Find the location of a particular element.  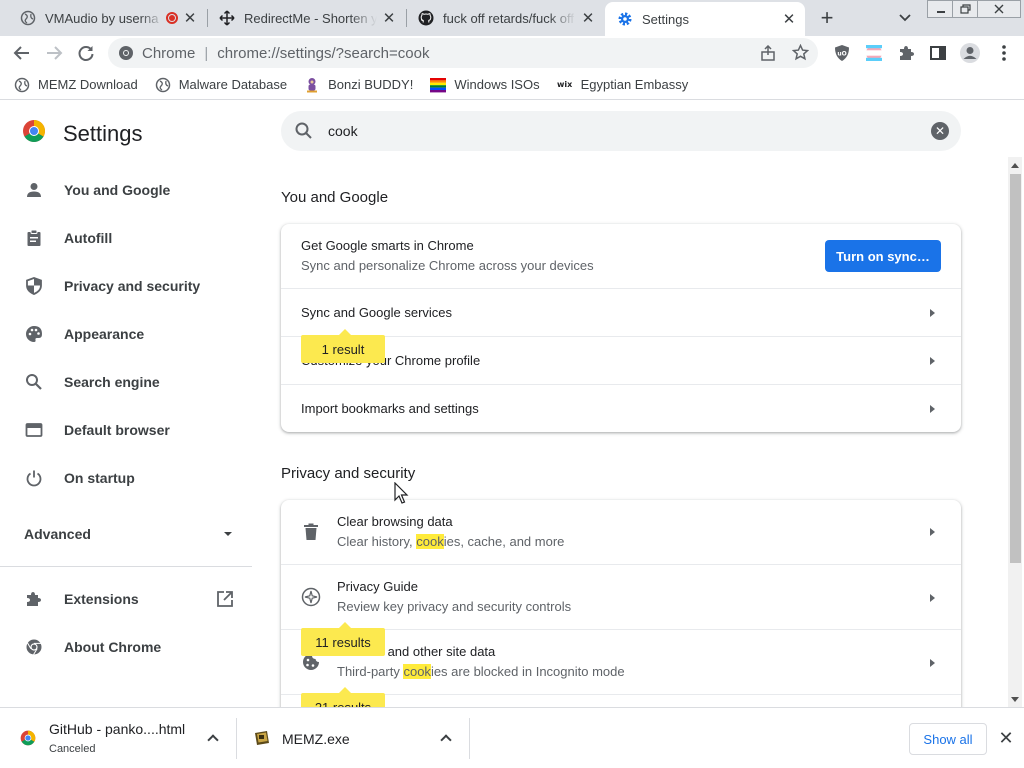

bookmark-malware-database: Malware Database is located at coordinates (221, 85).